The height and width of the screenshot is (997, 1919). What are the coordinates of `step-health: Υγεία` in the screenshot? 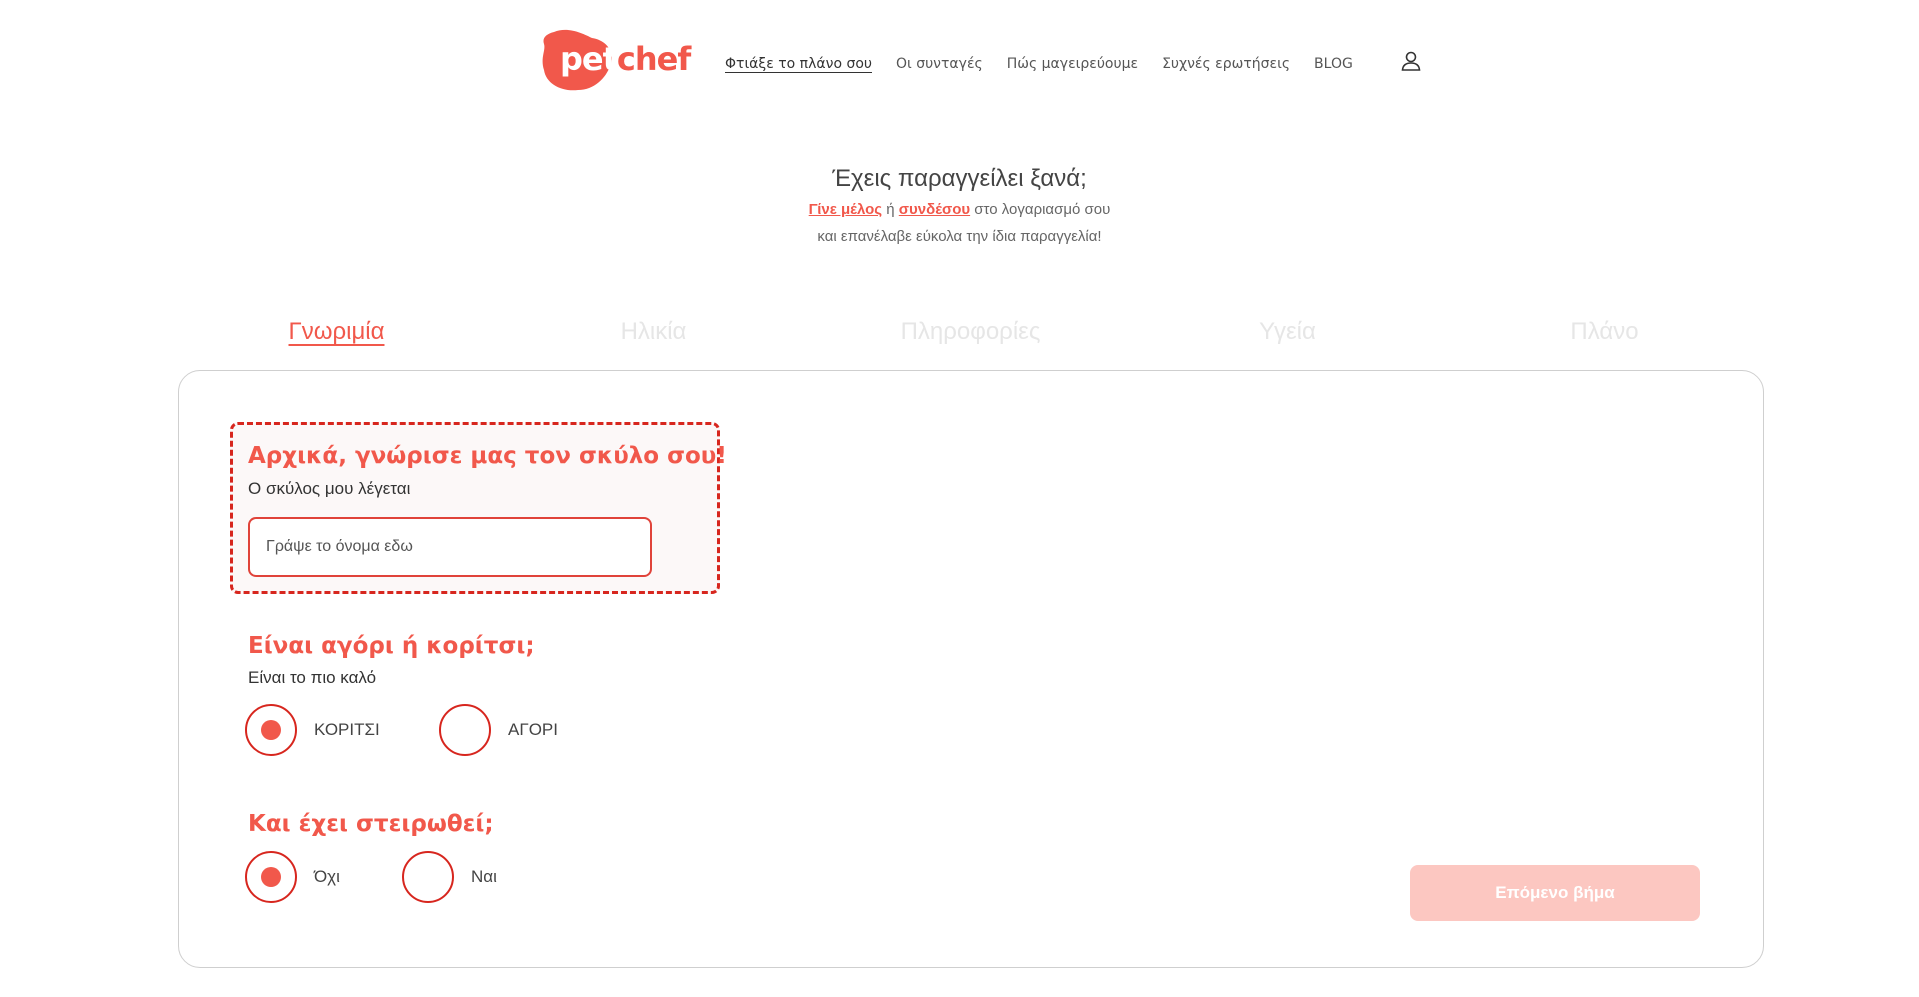 It's located at (1287, 332).